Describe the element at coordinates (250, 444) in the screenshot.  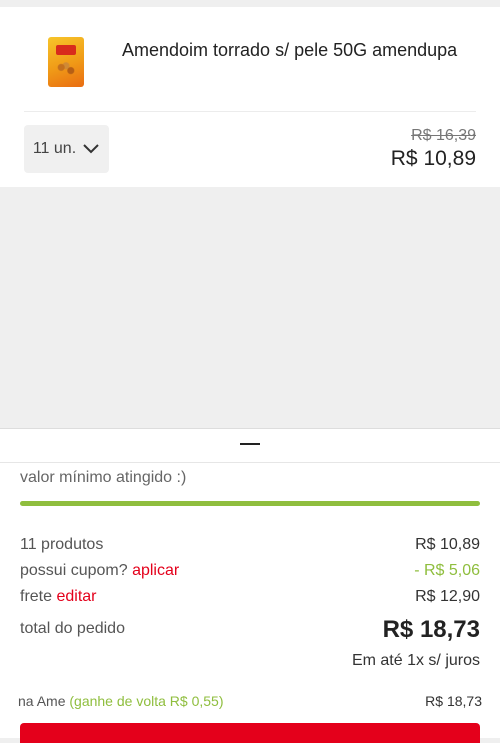
I see `sheet-drag-handle` at that location.